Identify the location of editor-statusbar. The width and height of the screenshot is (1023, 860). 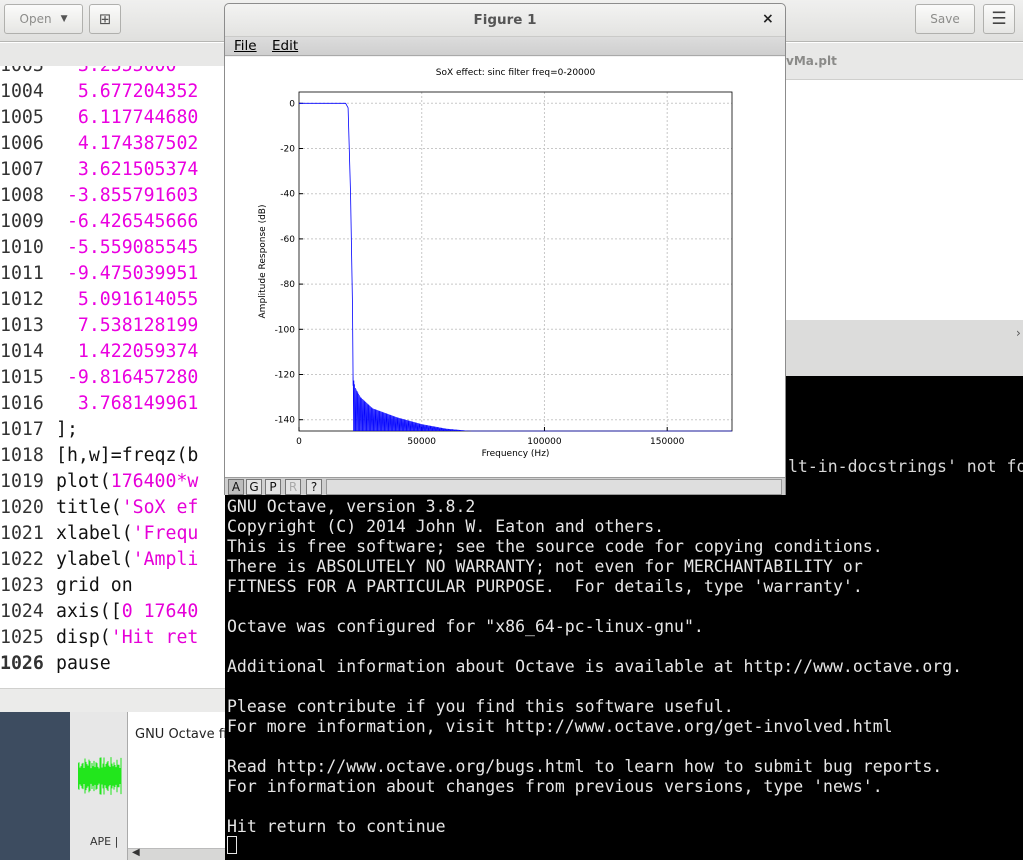
(112, 700).